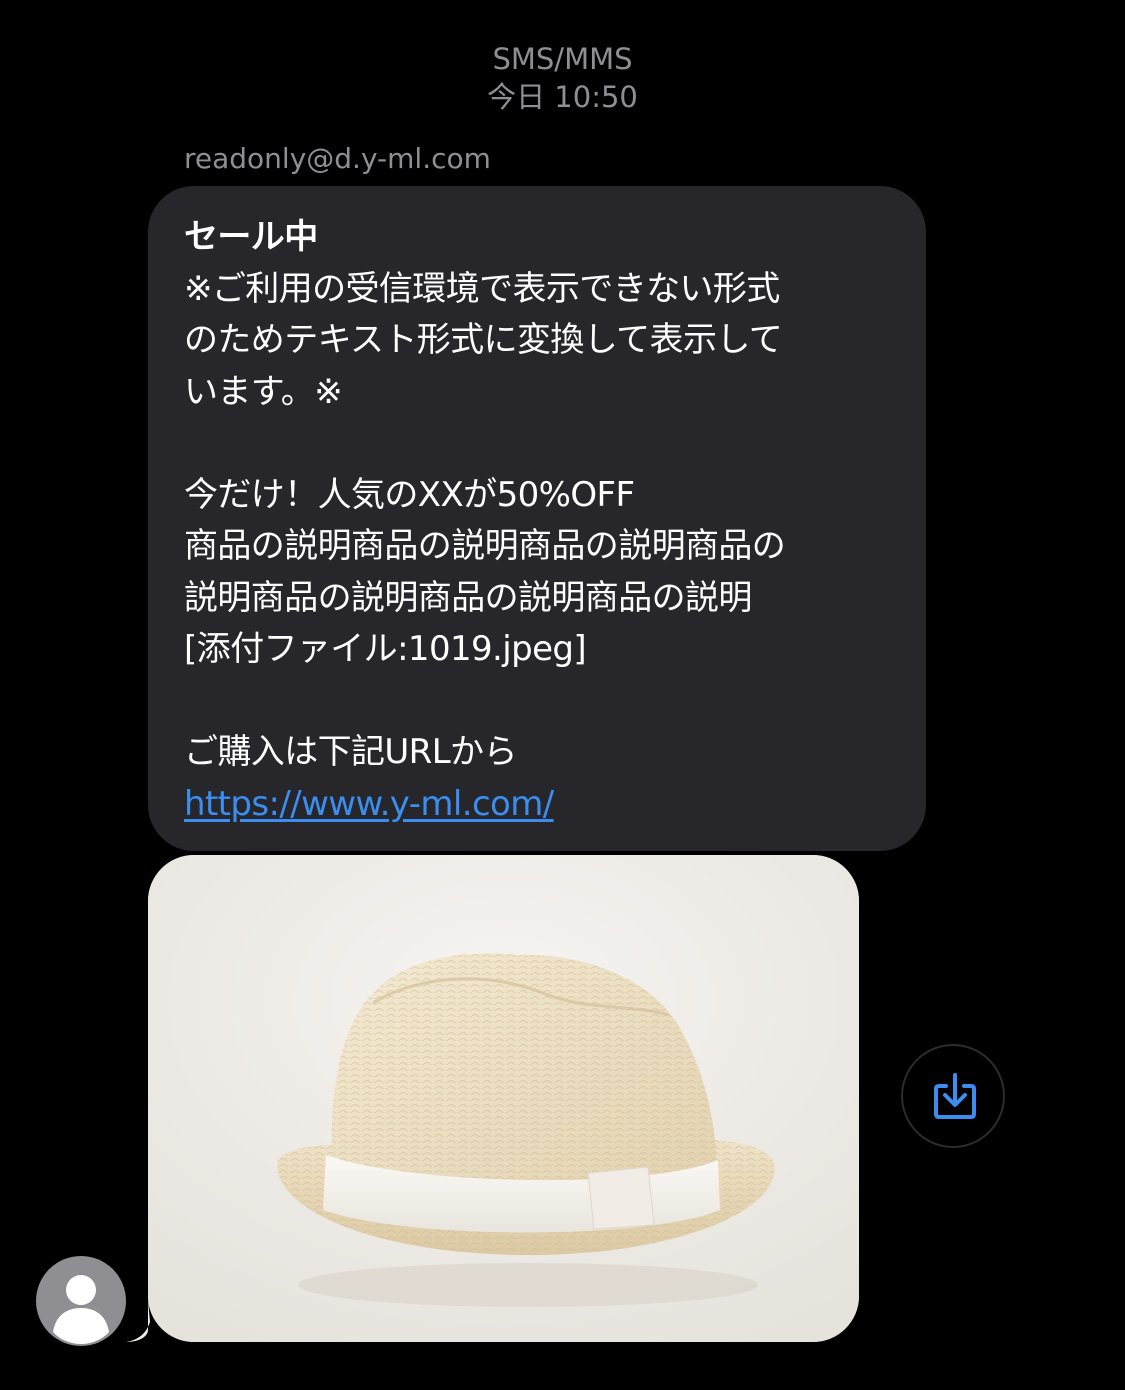 The height and width of the screenshot is (1390, 1125). I want to click on message-line: います。※, so click(263, 391).